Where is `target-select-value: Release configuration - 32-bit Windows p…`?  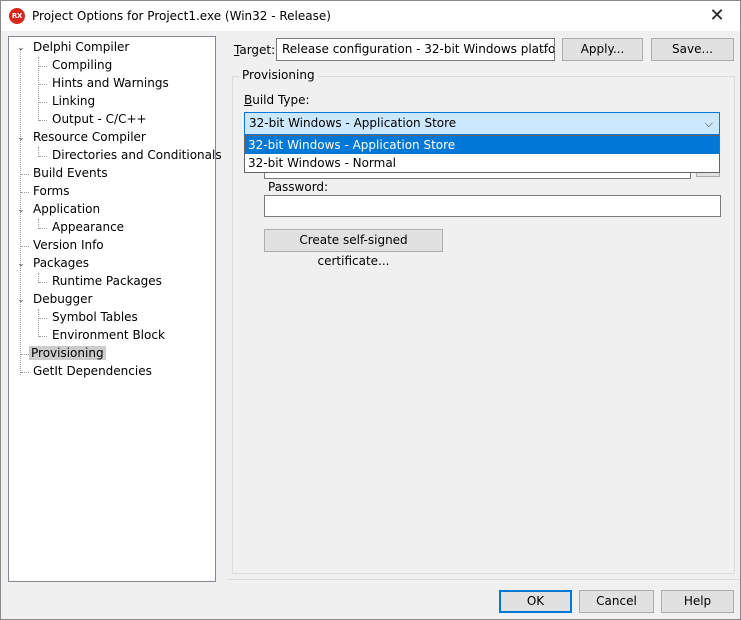
target-select-value: Release configuration - 32-bit Windows p… is located at coordinates (418, 49).